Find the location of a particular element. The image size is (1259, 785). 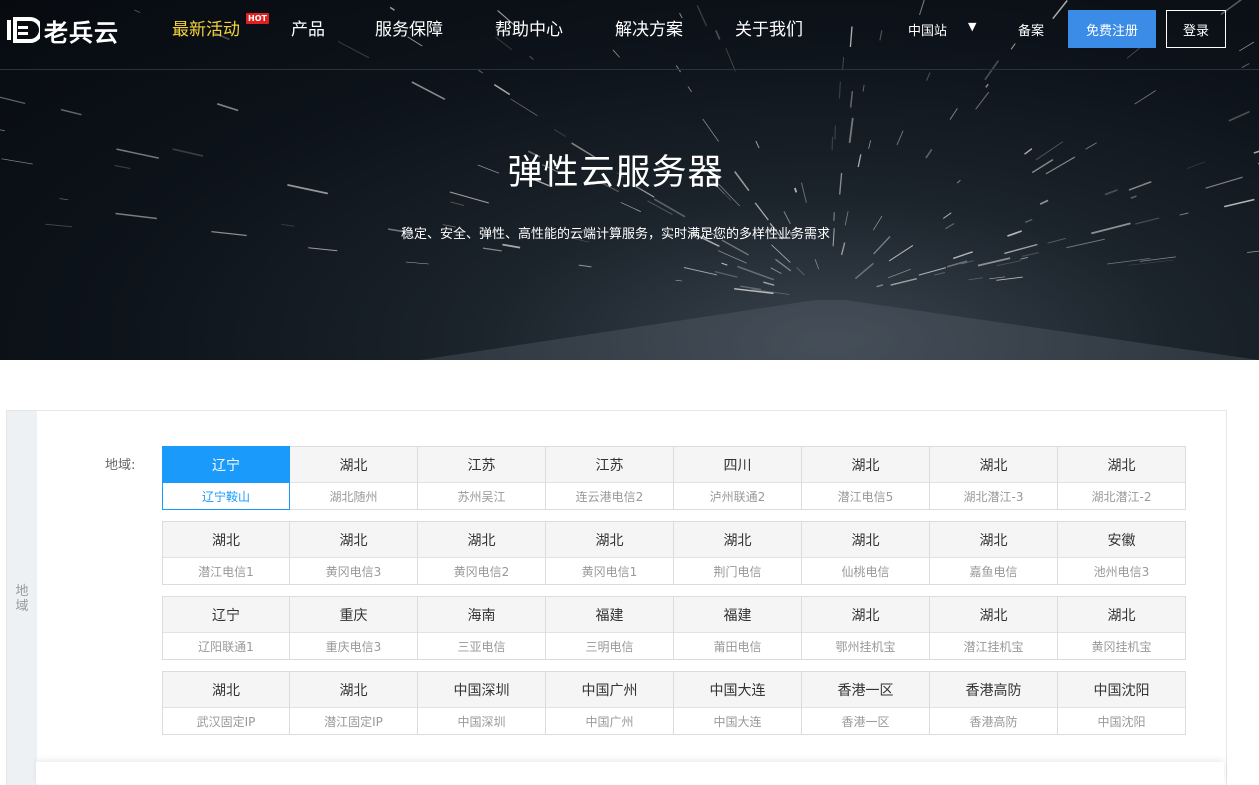

region-option: 中国深圳中国深圳 is located at coordinates (481, 703).